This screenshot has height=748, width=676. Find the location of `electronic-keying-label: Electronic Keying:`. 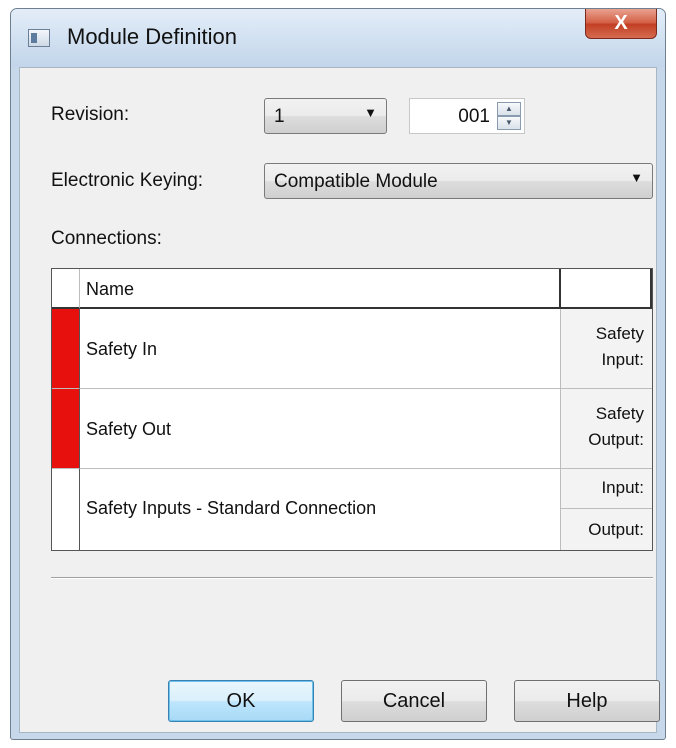

electronic-keying-label: Electronic Keying: is located at coordinates (127, 180).